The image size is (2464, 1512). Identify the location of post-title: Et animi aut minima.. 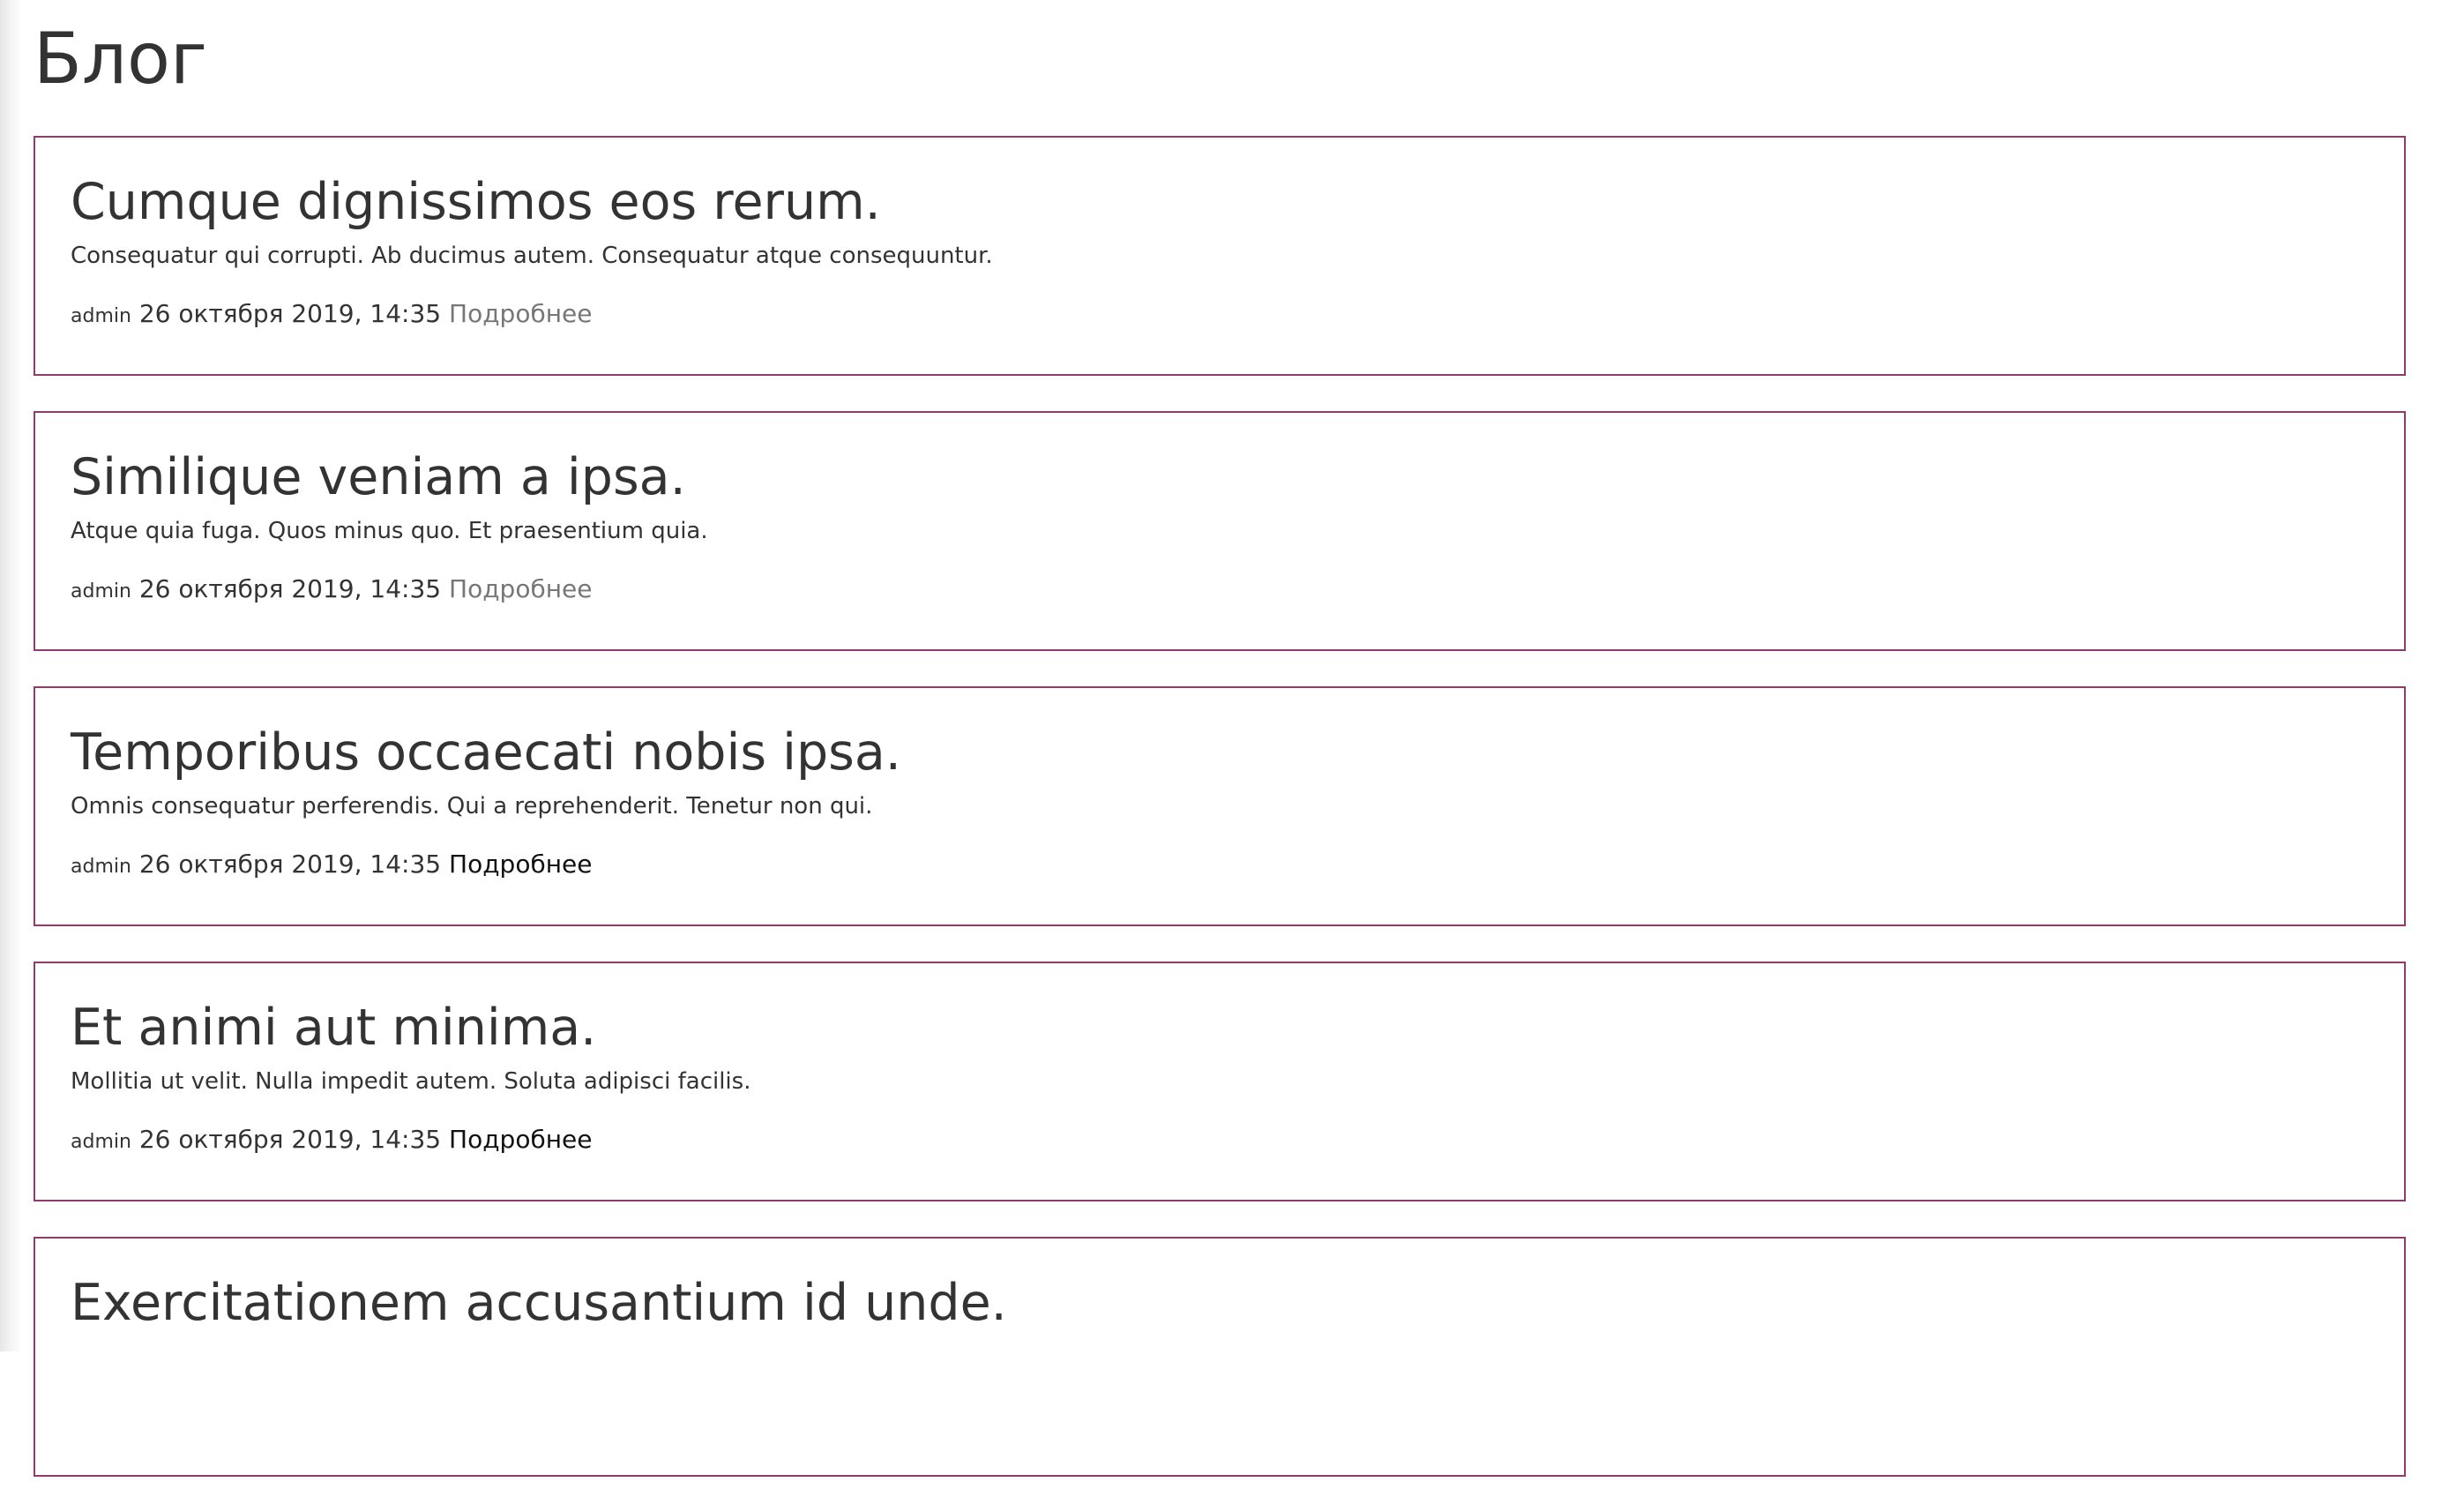
(334, 1028).